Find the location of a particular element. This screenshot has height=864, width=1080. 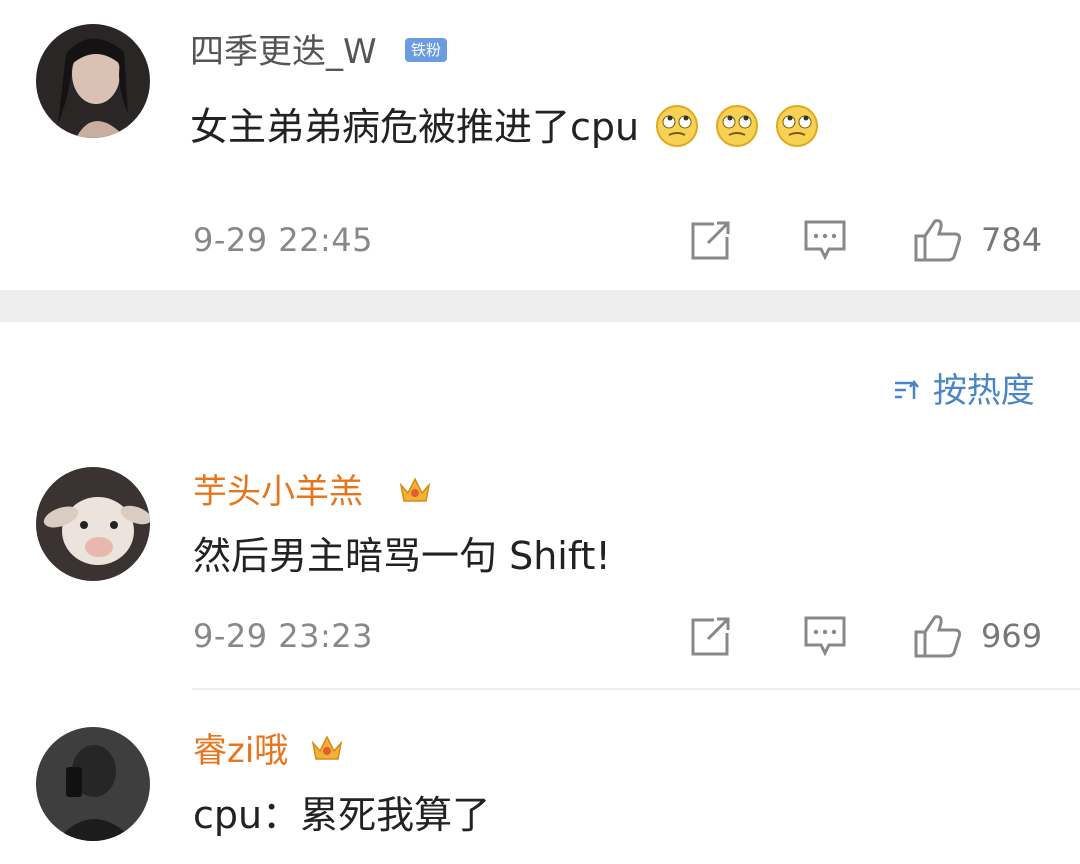

sort-by-hot-button: 按热度 is located at coordinates (963, 387).